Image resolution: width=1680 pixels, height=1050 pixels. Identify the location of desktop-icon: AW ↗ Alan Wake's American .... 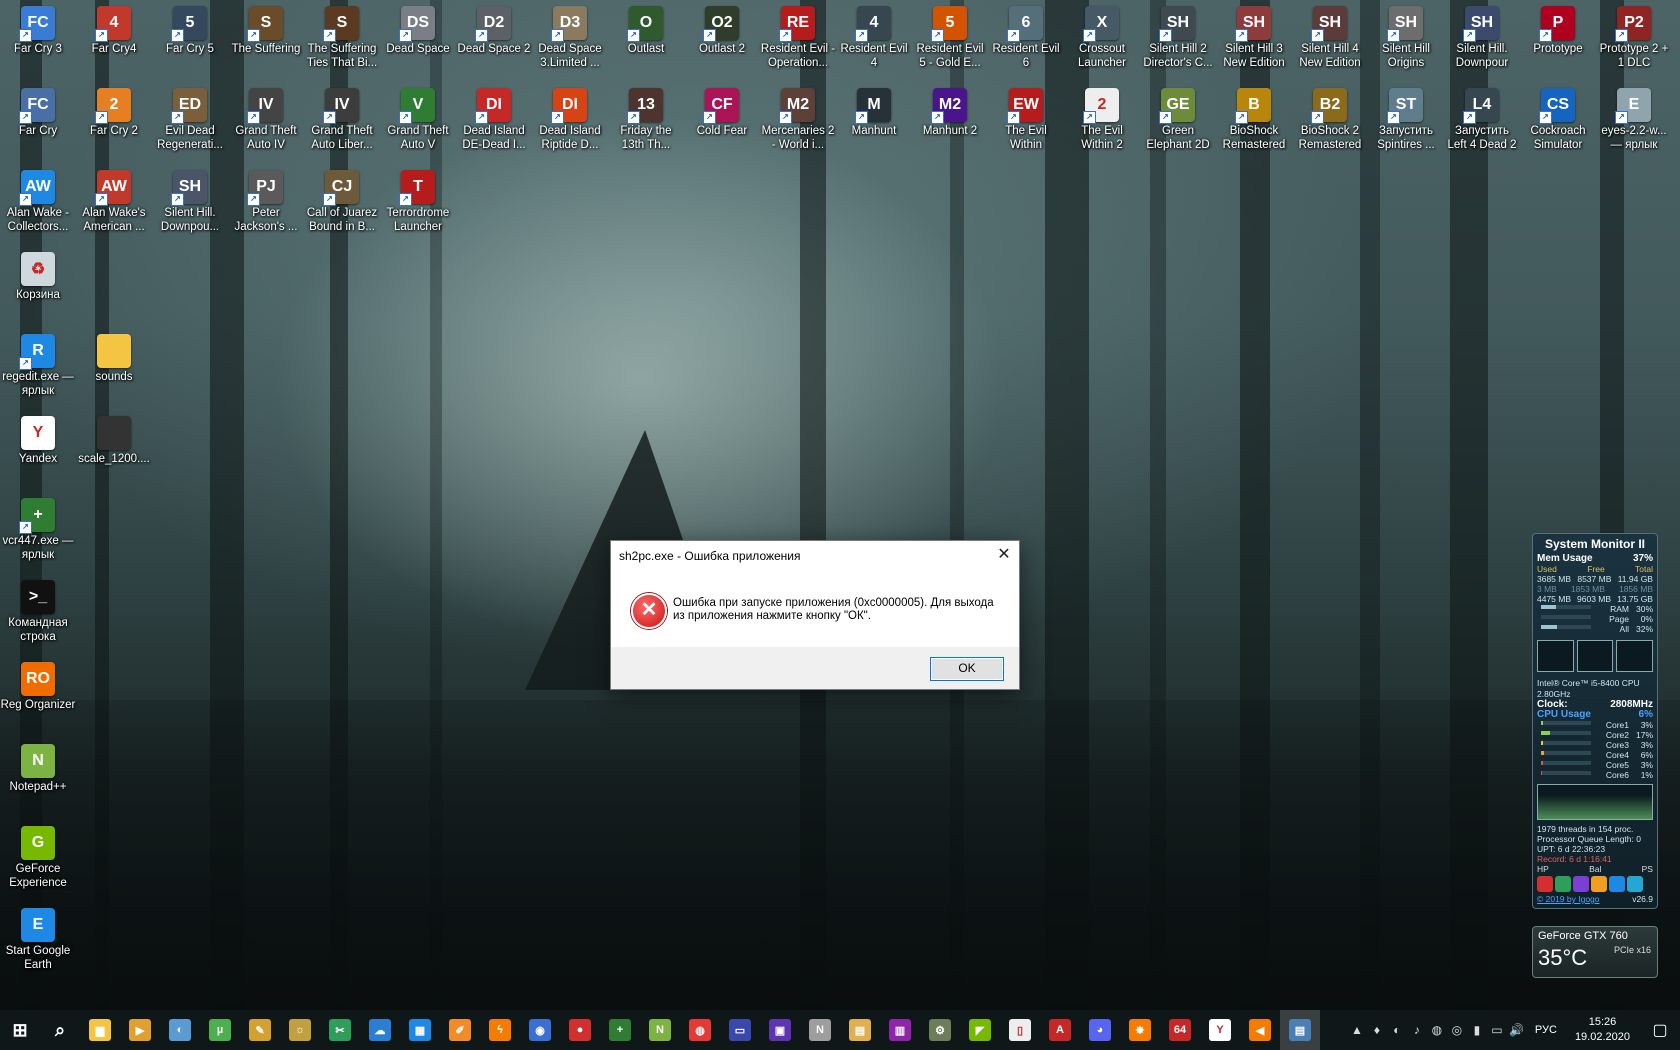
(114, 202).